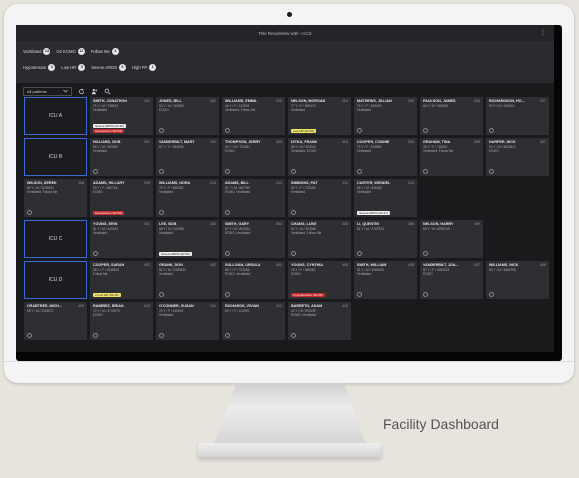  What do you see at coordinates (109, 67) in the screenshot?
I see `filter-chip: Severe ARDS 6` at bounding box center [109, 67].